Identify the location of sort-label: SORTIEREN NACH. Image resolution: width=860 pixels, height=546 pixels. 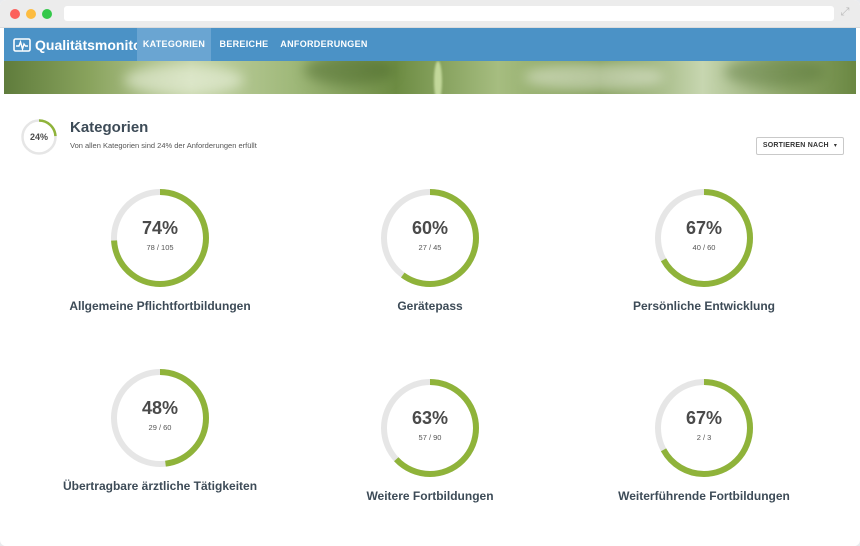
(795, 145).